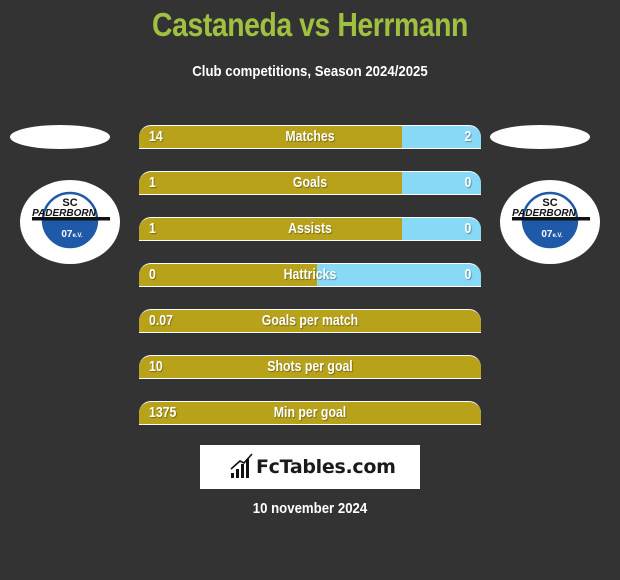 This screenshot has height=580, width=620. I want to click on stat-label: Goals, so click(310, 182).